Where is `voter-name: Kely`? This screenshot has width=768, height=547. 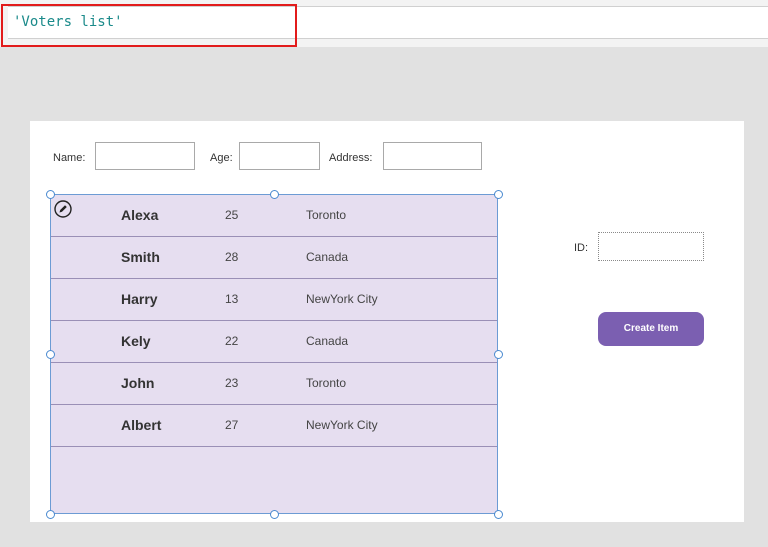 voter-name: Kely is located at coordinates (136, 341).